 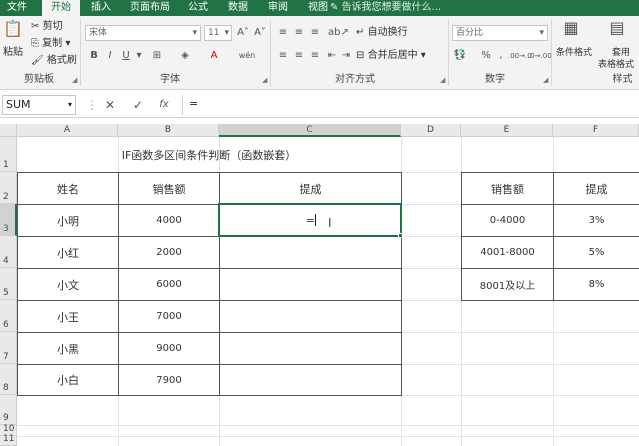 I want to click on sales-cell: 4000, so click(x=169, y=220).